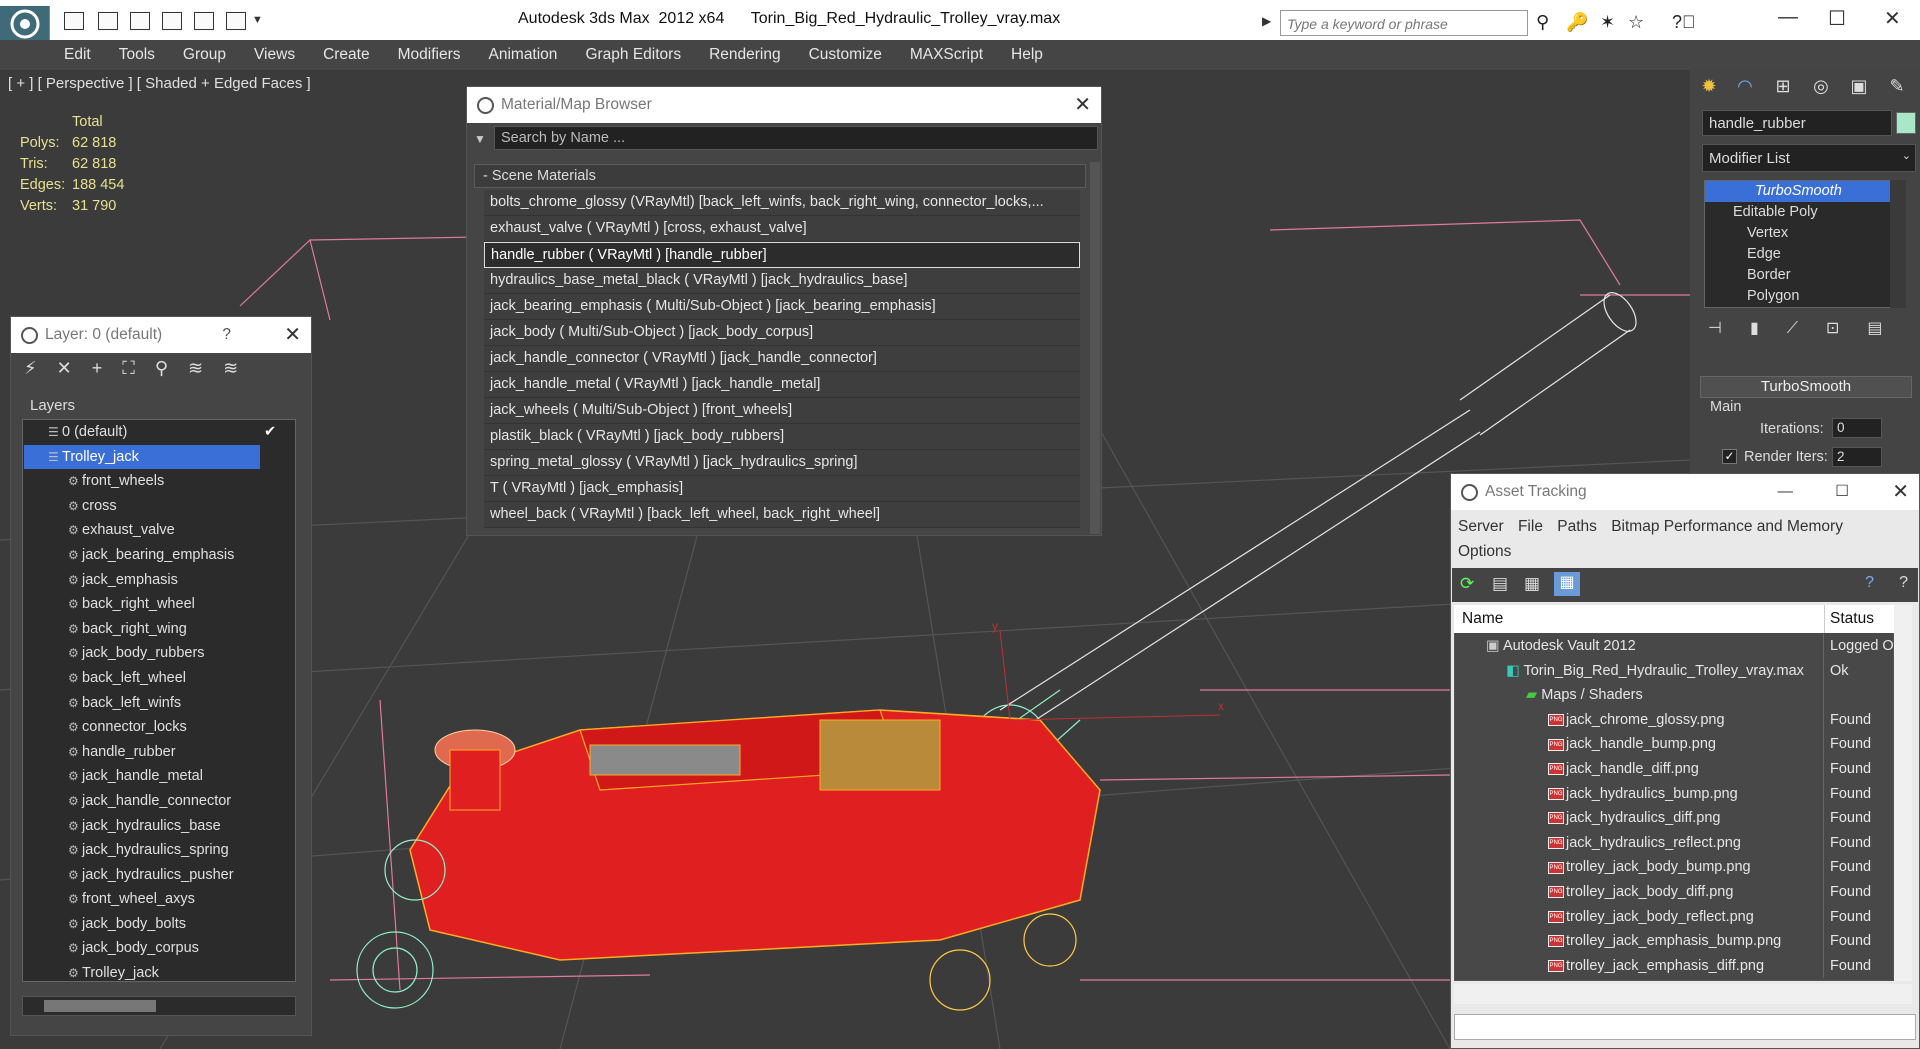 The height and width of the screenshot is (1049, 1920). Describe the element at coordinates (158, 948) in the screenshot. I see `layer-object-row: ⚙ jack_body_corpus` at that location.